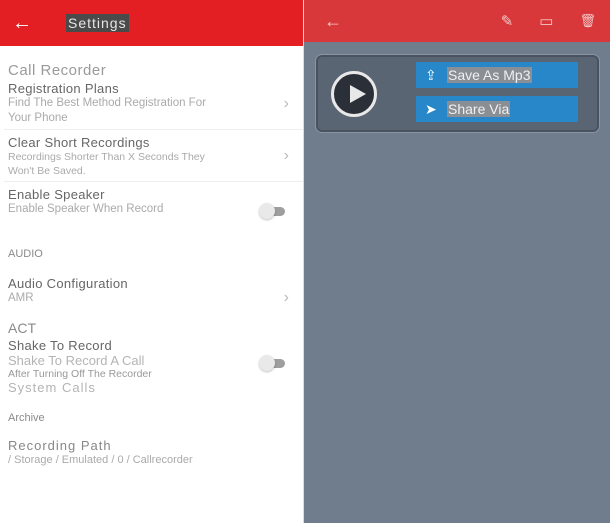 The width and height of the screenshot is (610, 523). I want to click on setting-title: Registration Plans, so click(63, 88).